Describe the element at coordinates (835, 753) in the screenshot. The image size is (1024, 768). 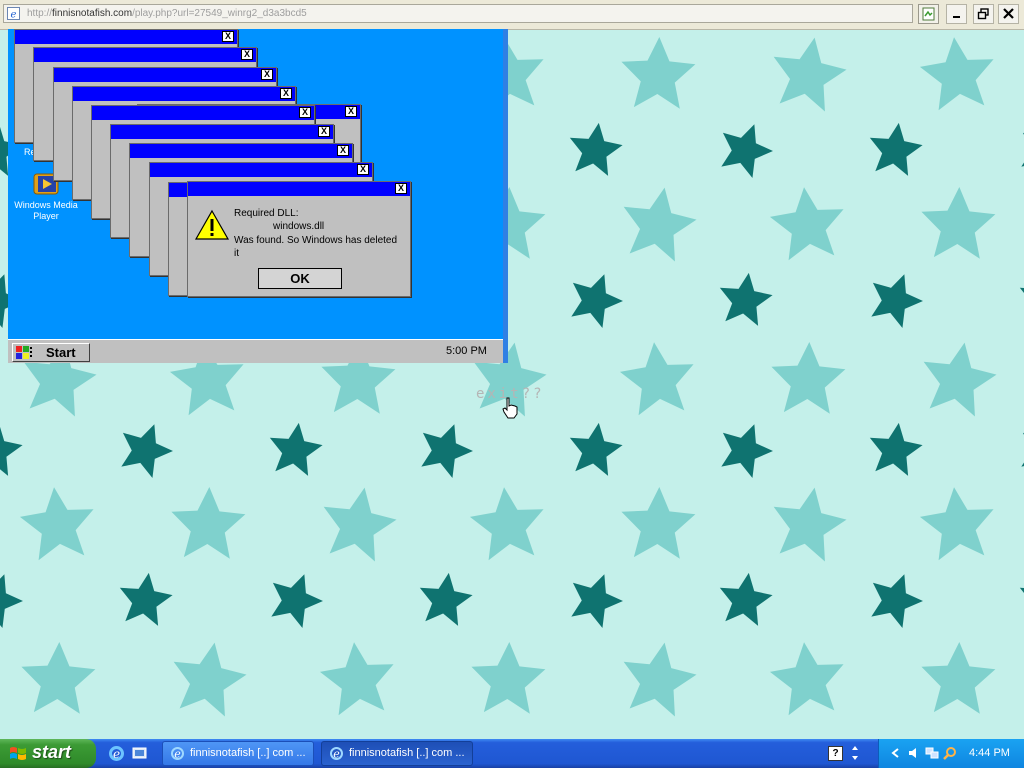
I see `help-icon: ?` at that location.